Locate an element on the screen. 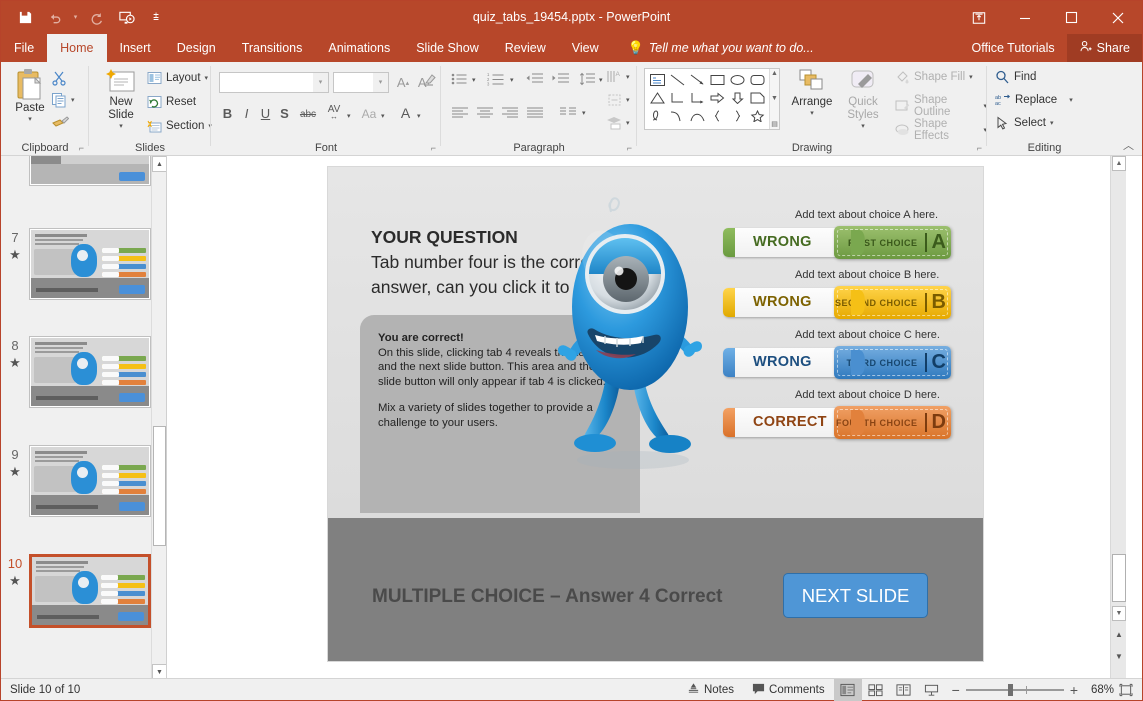 The height and width of the screenshot is (701, 1143). tab-transitions: Transitions is located at coordinates (272, 48).